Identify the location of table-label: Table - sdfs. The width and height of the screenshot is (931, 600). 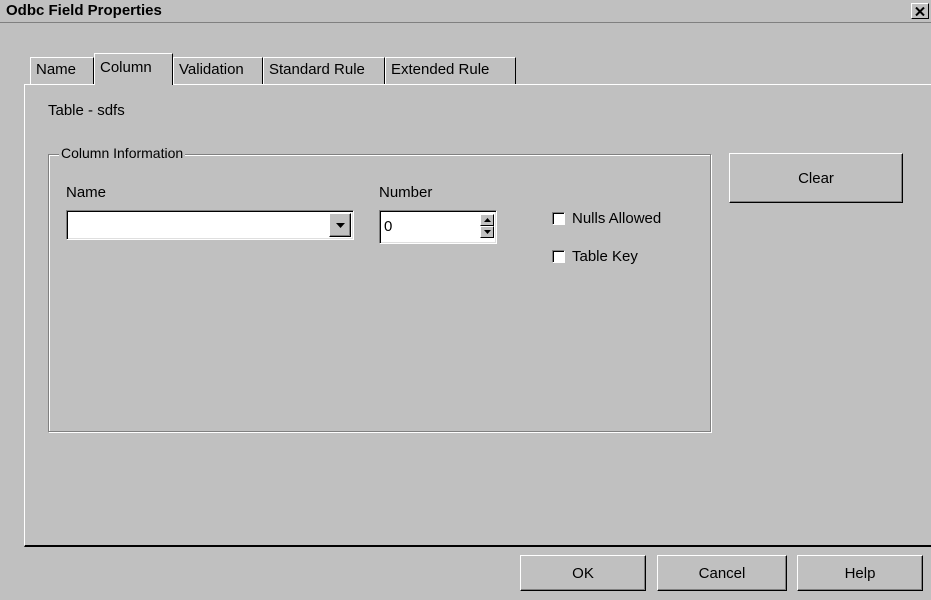
(86, 110).